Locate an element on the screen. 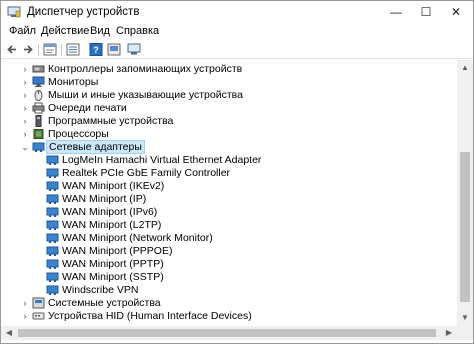 The image size is (474, 344). software-device-icon is located at coordinates (38, 121).